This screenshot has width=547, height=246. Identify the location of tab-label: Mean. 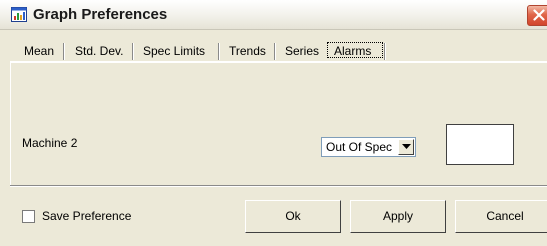
(39, 51).